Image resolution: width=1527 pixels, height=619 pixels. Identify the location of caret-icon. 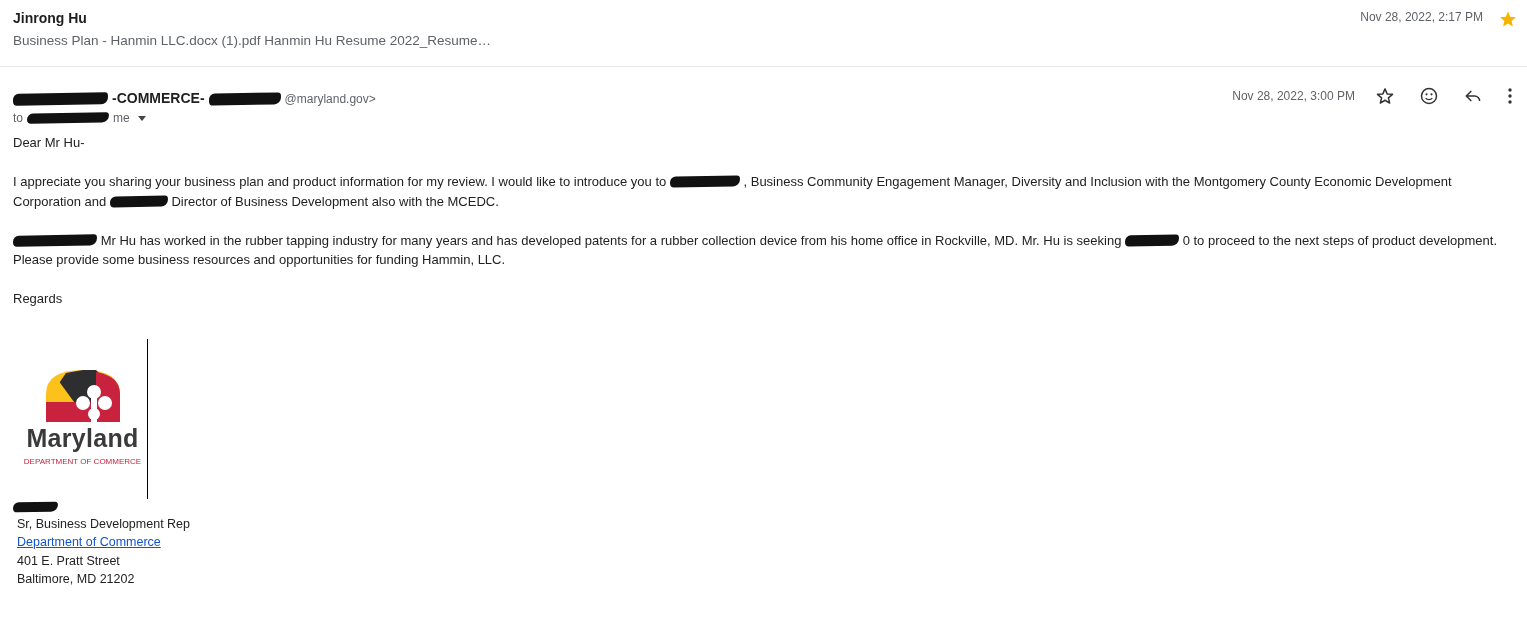
(141, 118).